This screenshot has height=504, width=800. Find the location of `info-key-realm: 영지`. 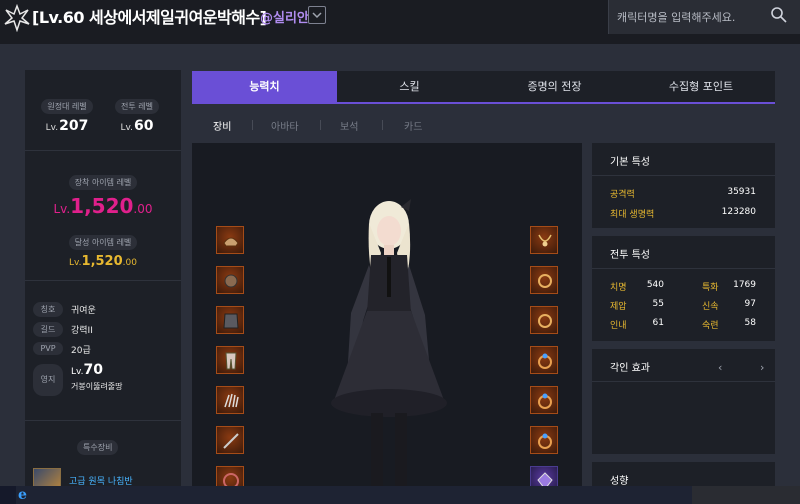

info-key-realm: 영지 is located at coordinates (48, 380).